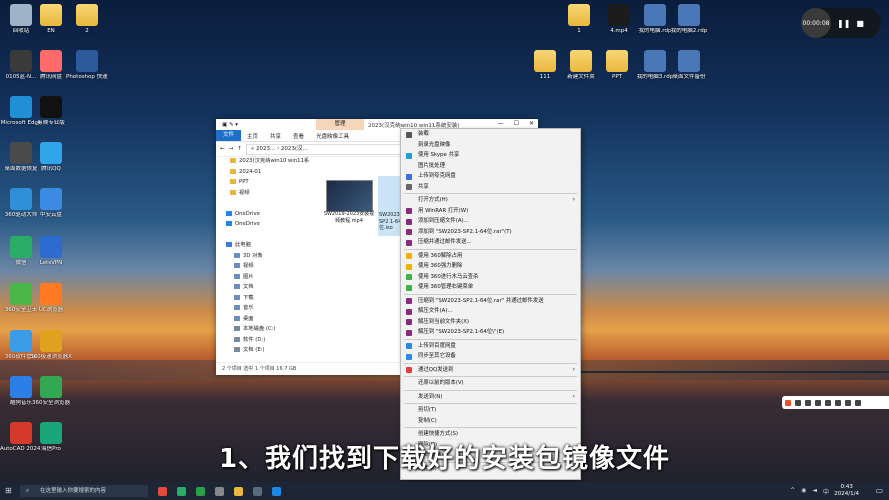 The width and height of the screenshot is (889, 500). Describe the element at coordinates (230, 125) in the screenshot. I see `quick-access-icons: ▣ ✎ ▾` at that location.